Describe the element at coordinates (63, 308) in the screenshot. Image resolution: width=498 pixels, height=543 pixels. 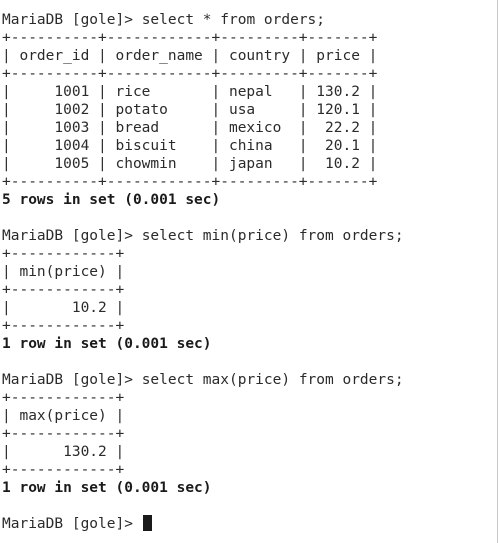
I see `table-row: | 10.2 |` at that location.